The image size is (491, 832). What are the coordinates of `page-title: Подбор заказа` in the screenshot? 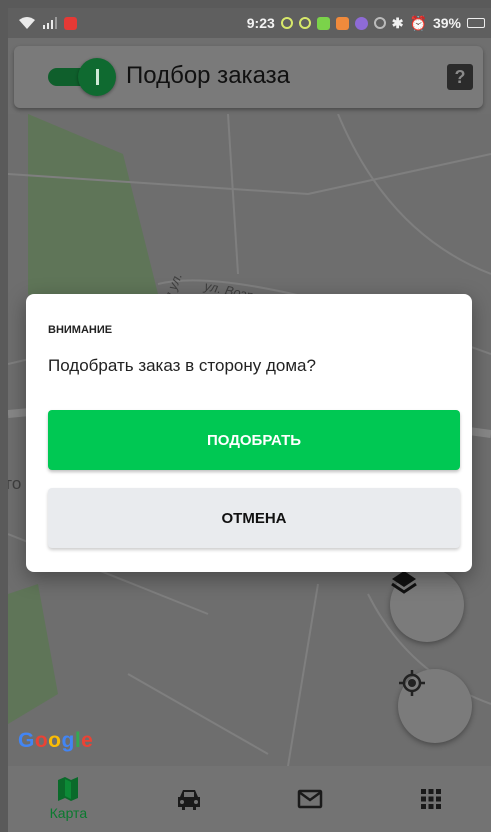 It's located at (208, 75).